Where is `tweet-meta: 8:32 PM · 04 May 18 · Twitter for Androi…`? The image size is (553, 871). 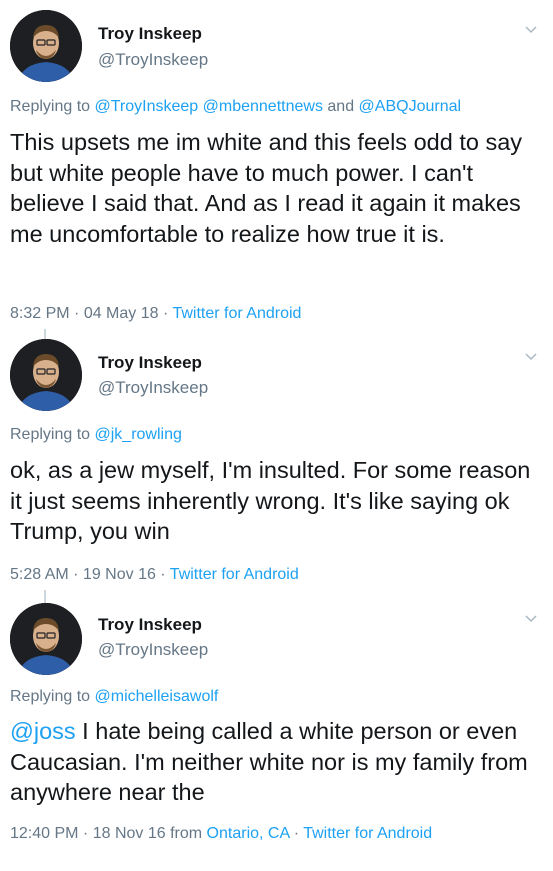 tweet-meta: 8:32 PM · 04 May 18 · Twitter for Androi… is located at coordinates (155, 314).